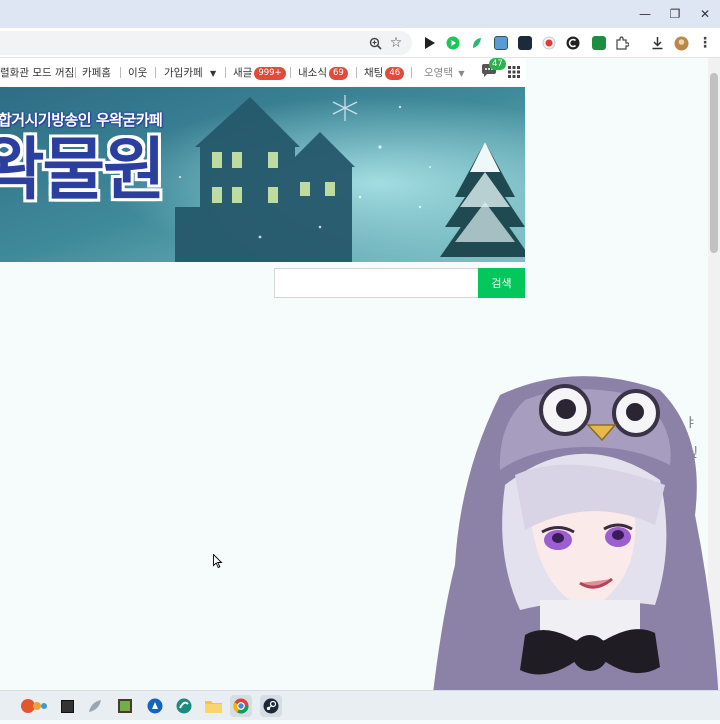 This screenshot has height=724, width=720. I want to click on banner-title: 왁물원, so click(83, 170).